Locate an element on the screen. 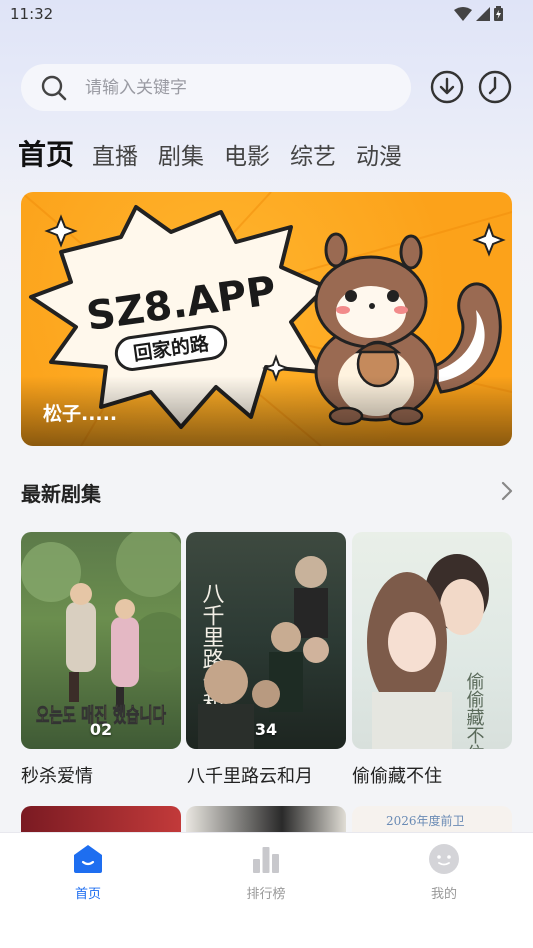  tab-bar-ranking: 排行榜 is located at coordinates (266, 872).